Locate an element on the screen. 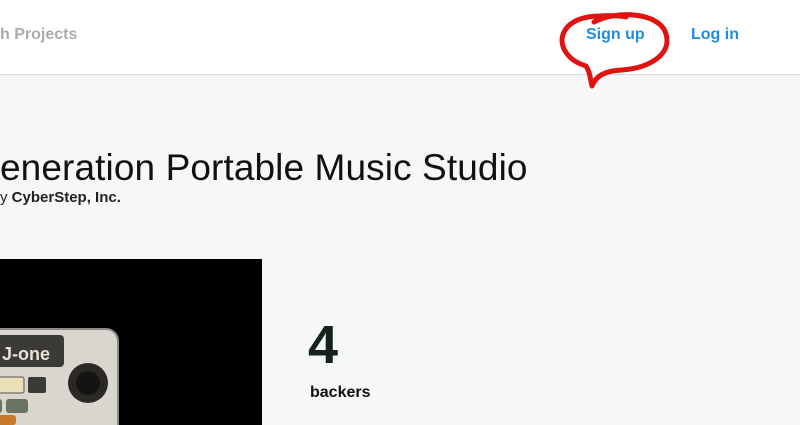 The width and height of the screenshot is (800, 425). backers-count: 4 is located at coordinates (323, 345).